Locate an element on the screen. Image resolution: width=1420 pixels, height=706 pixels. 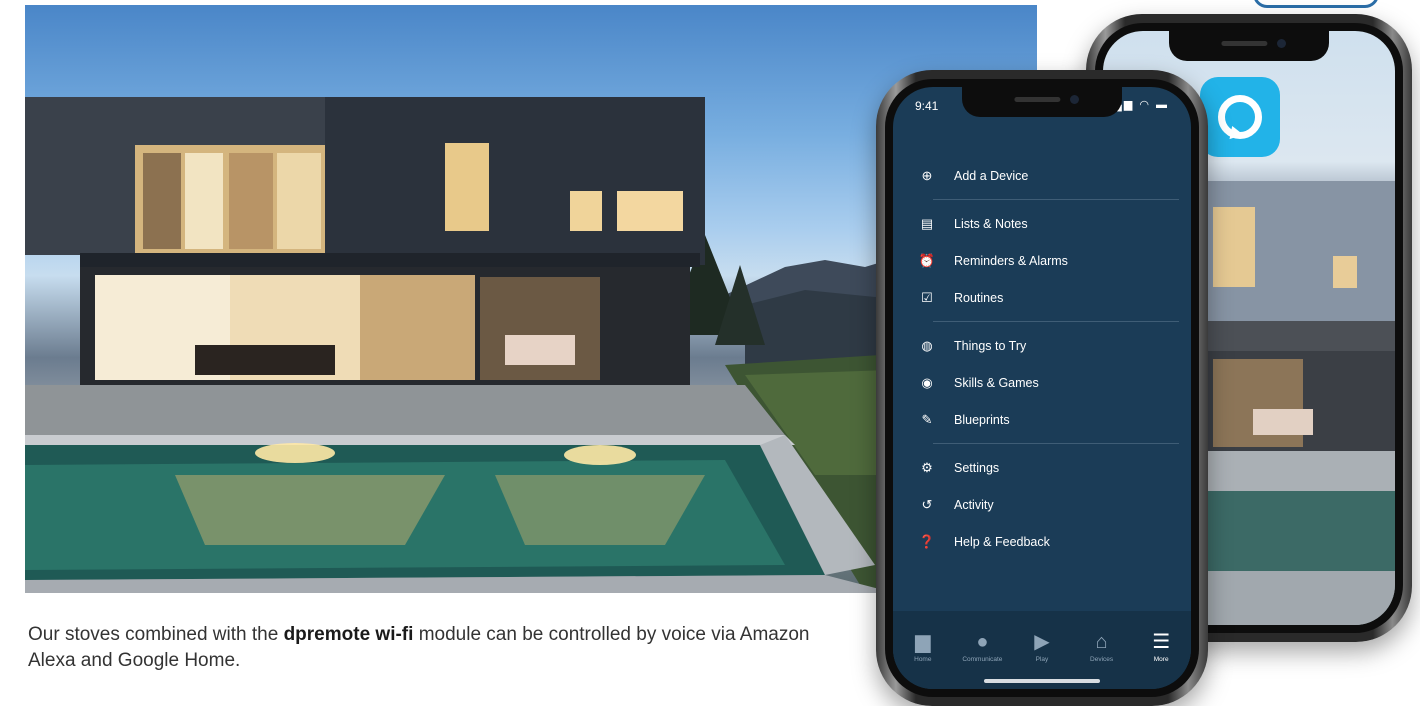
menu-item-settings: ⚙ Settings is located at coordinates (1042, 467).